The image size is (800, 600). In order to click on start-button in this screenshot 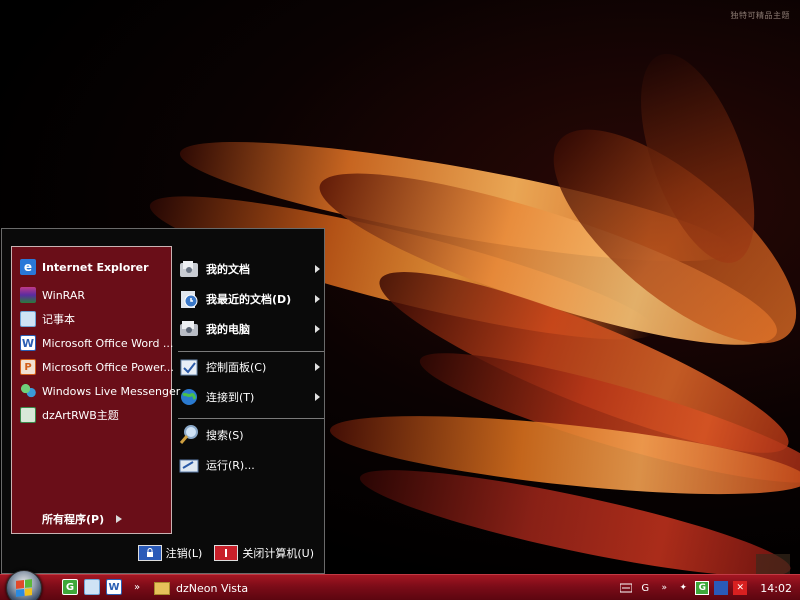, I will do `click(24, 585)`.